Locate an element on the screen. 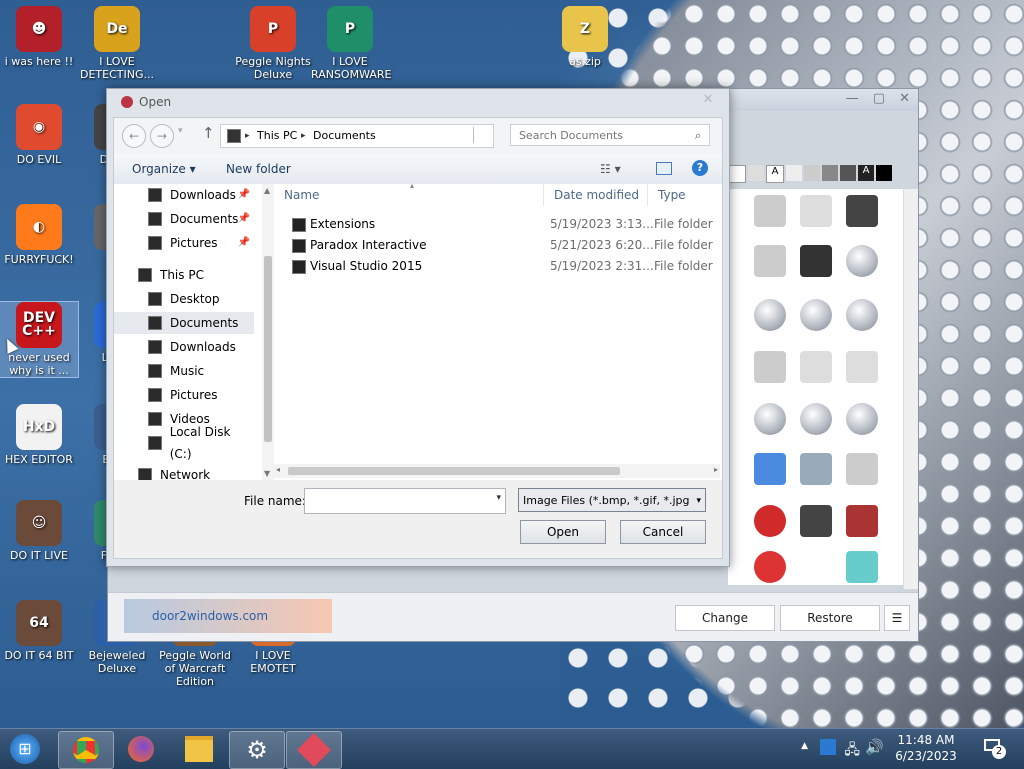 This screenshot has height=769, width=1024. fax-icon is located at coordinates (862, 469).